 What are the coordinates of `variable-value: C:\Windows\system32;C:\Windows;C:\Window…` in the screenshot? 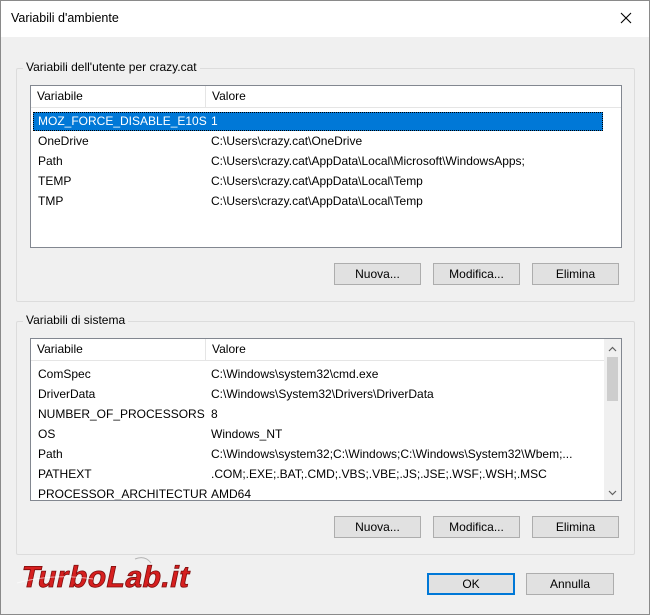 It's located at (392, 454).